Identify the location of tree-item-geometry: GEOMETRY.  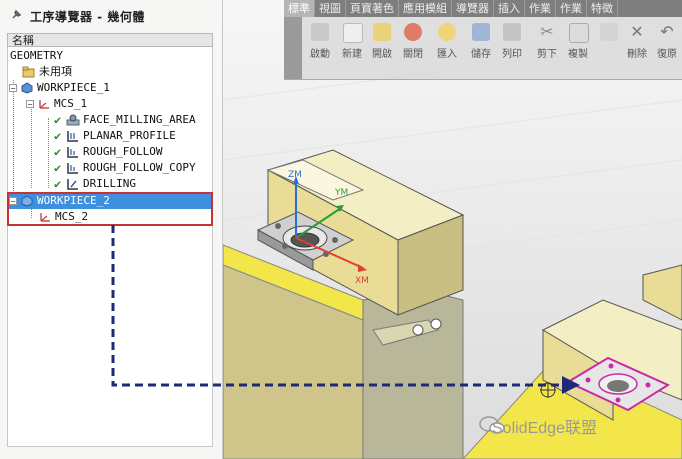
(36, 56).